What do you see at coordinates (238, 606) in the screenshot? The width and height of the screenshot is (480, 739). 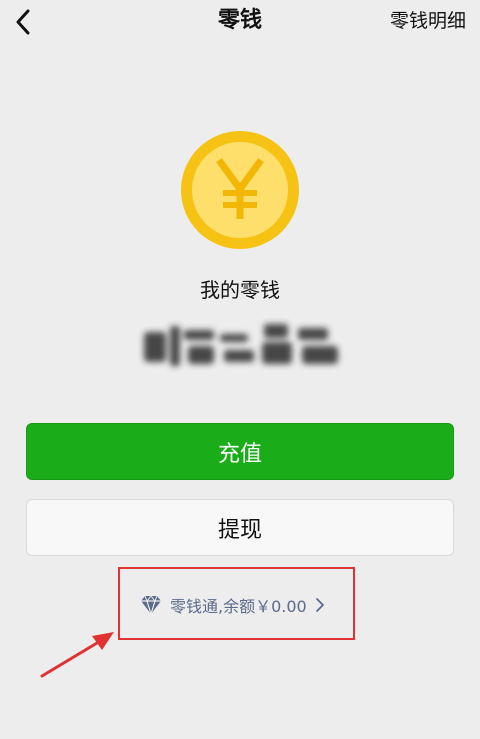 I see `lingqiantong-text: 零钱通,余额￥0.00` at bounding box center [238, 606].